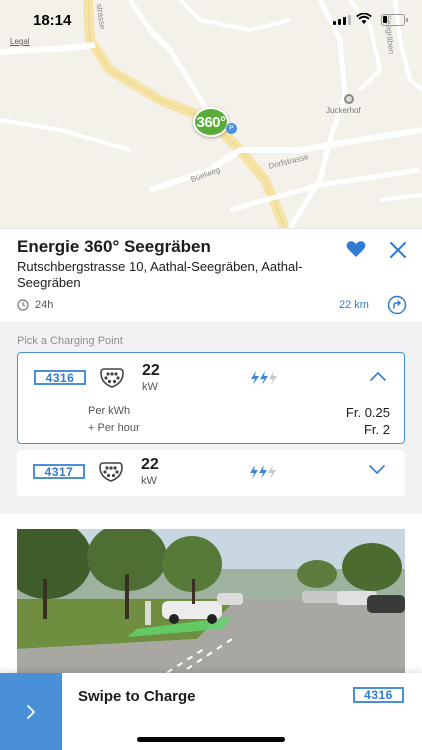 The width and height of the screenshot is (422, 750). Describe the element at coordinates (211, 122) in the screenshot. I see `station-pin: 360°` at that location.